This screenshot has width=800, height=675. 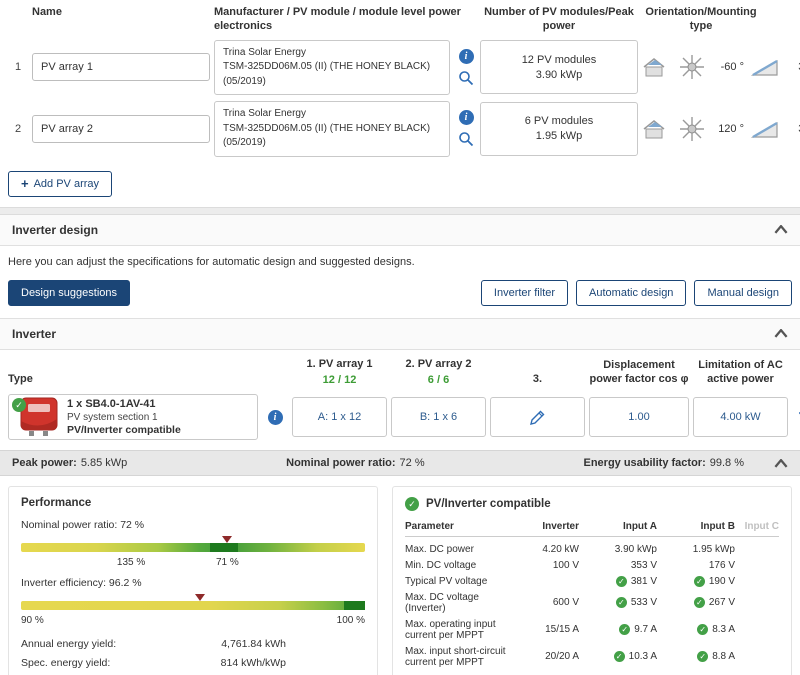 What do you see at coordinates (81, 583) in the screenshot?
I see `efficiency-gauge-label: Inverter efficiency: 96.2 %` at bounding box center [81, 583].